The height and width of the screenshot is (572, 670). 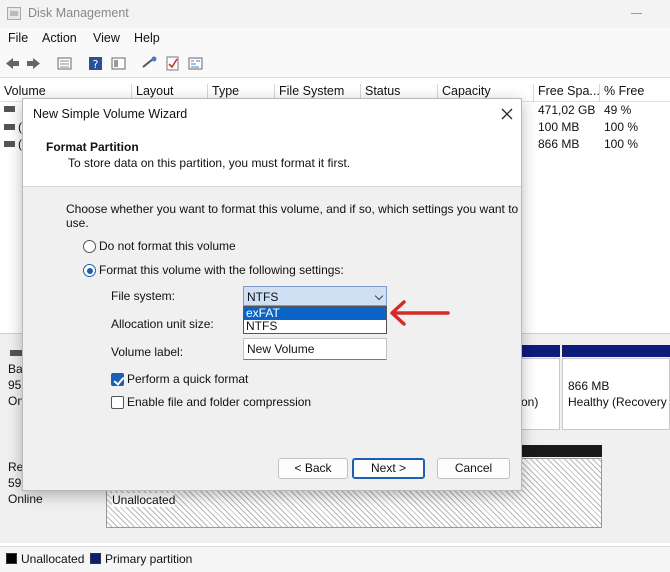 I want to click on volume-label-input, so click(x=315, y=349).